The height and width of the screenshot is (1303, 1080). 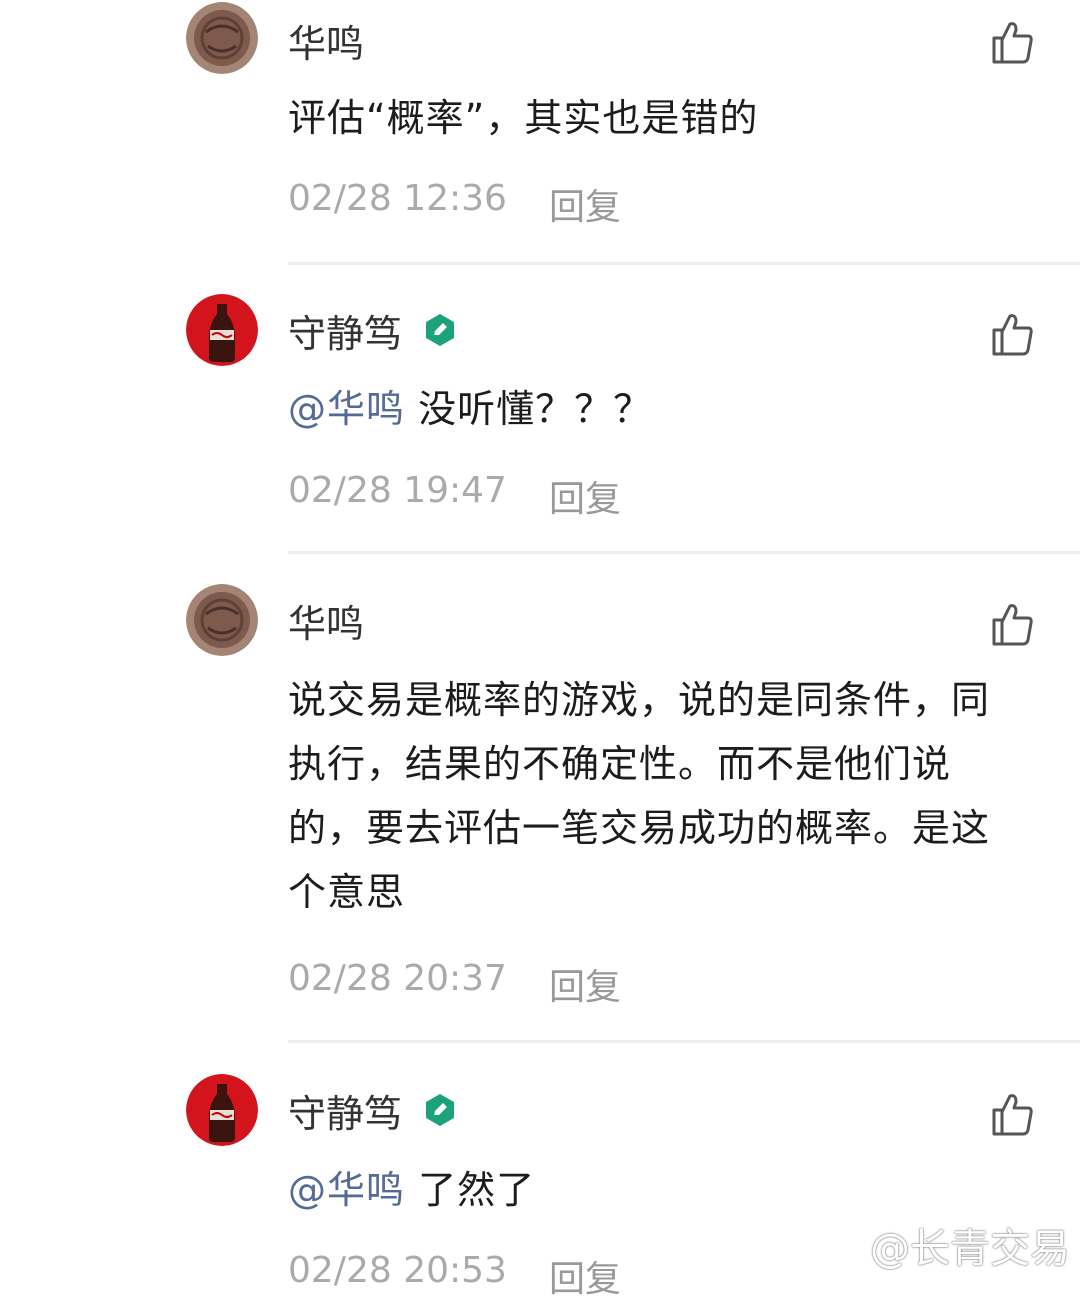 I want to click on comment-text: 评估“概率”，其实也是错的, so click(x=658, y=118).